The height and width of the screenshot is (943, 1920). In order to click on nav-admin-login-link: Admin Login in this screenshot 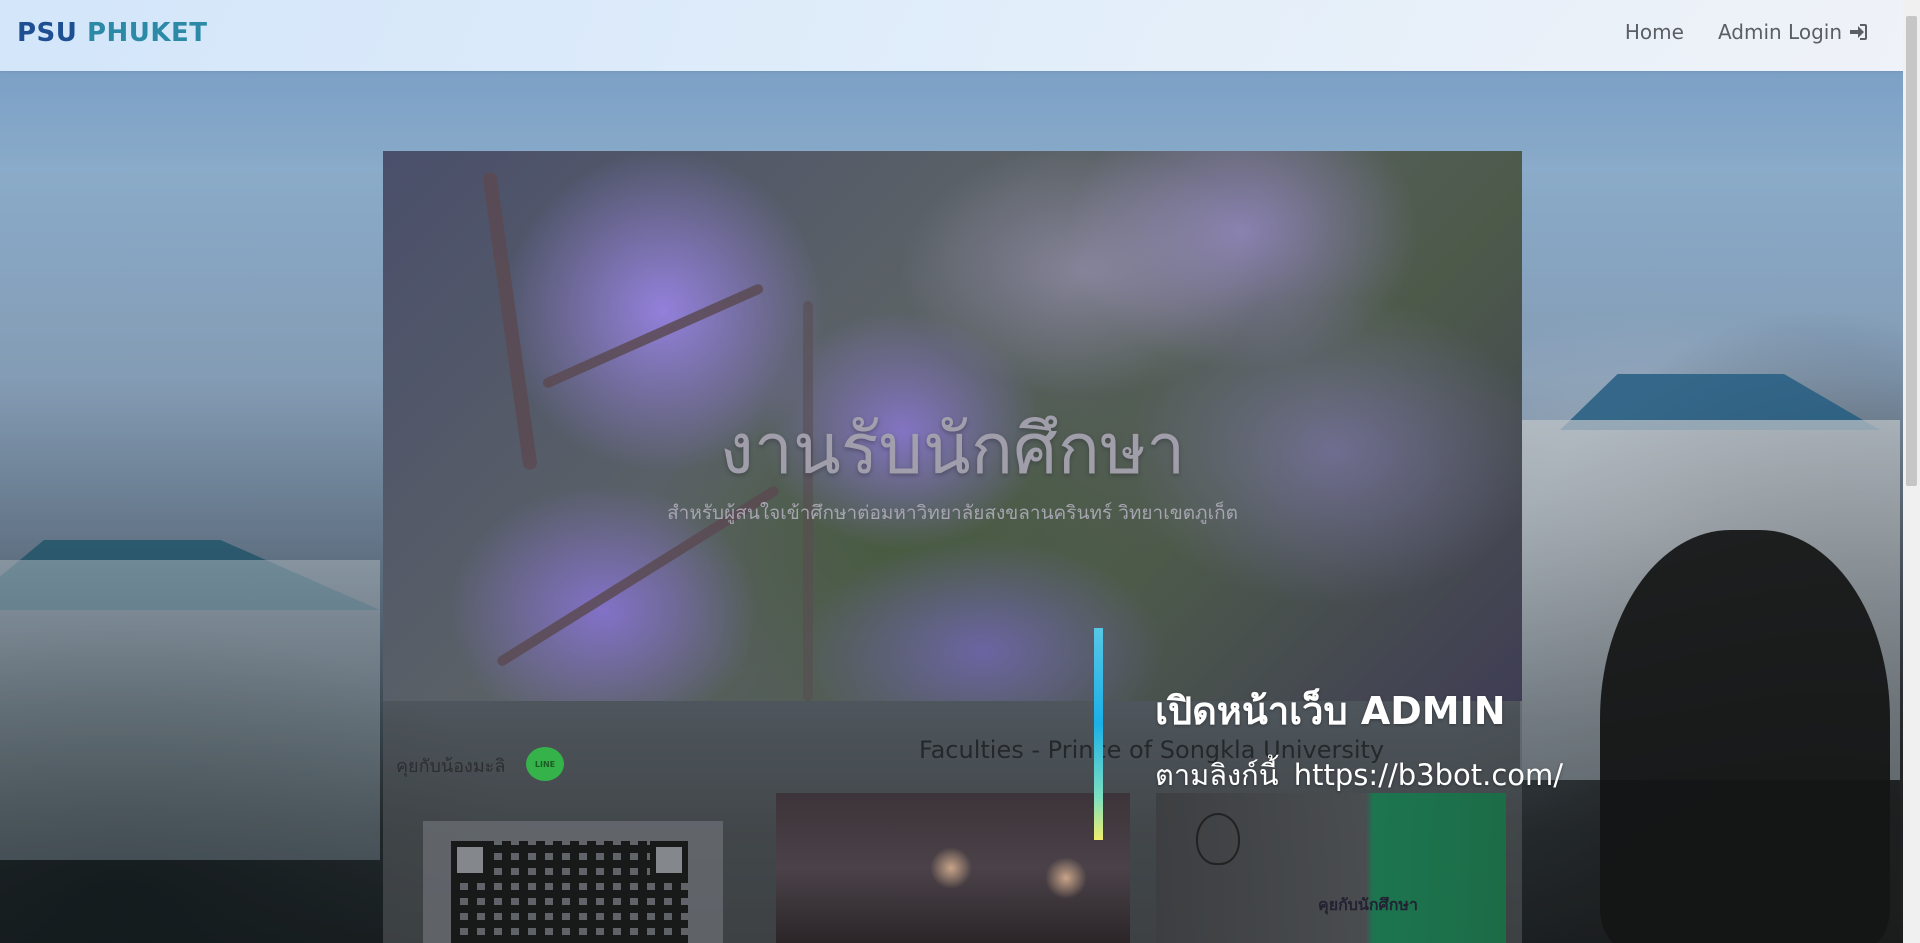, I will do `click(1793, 32)`.